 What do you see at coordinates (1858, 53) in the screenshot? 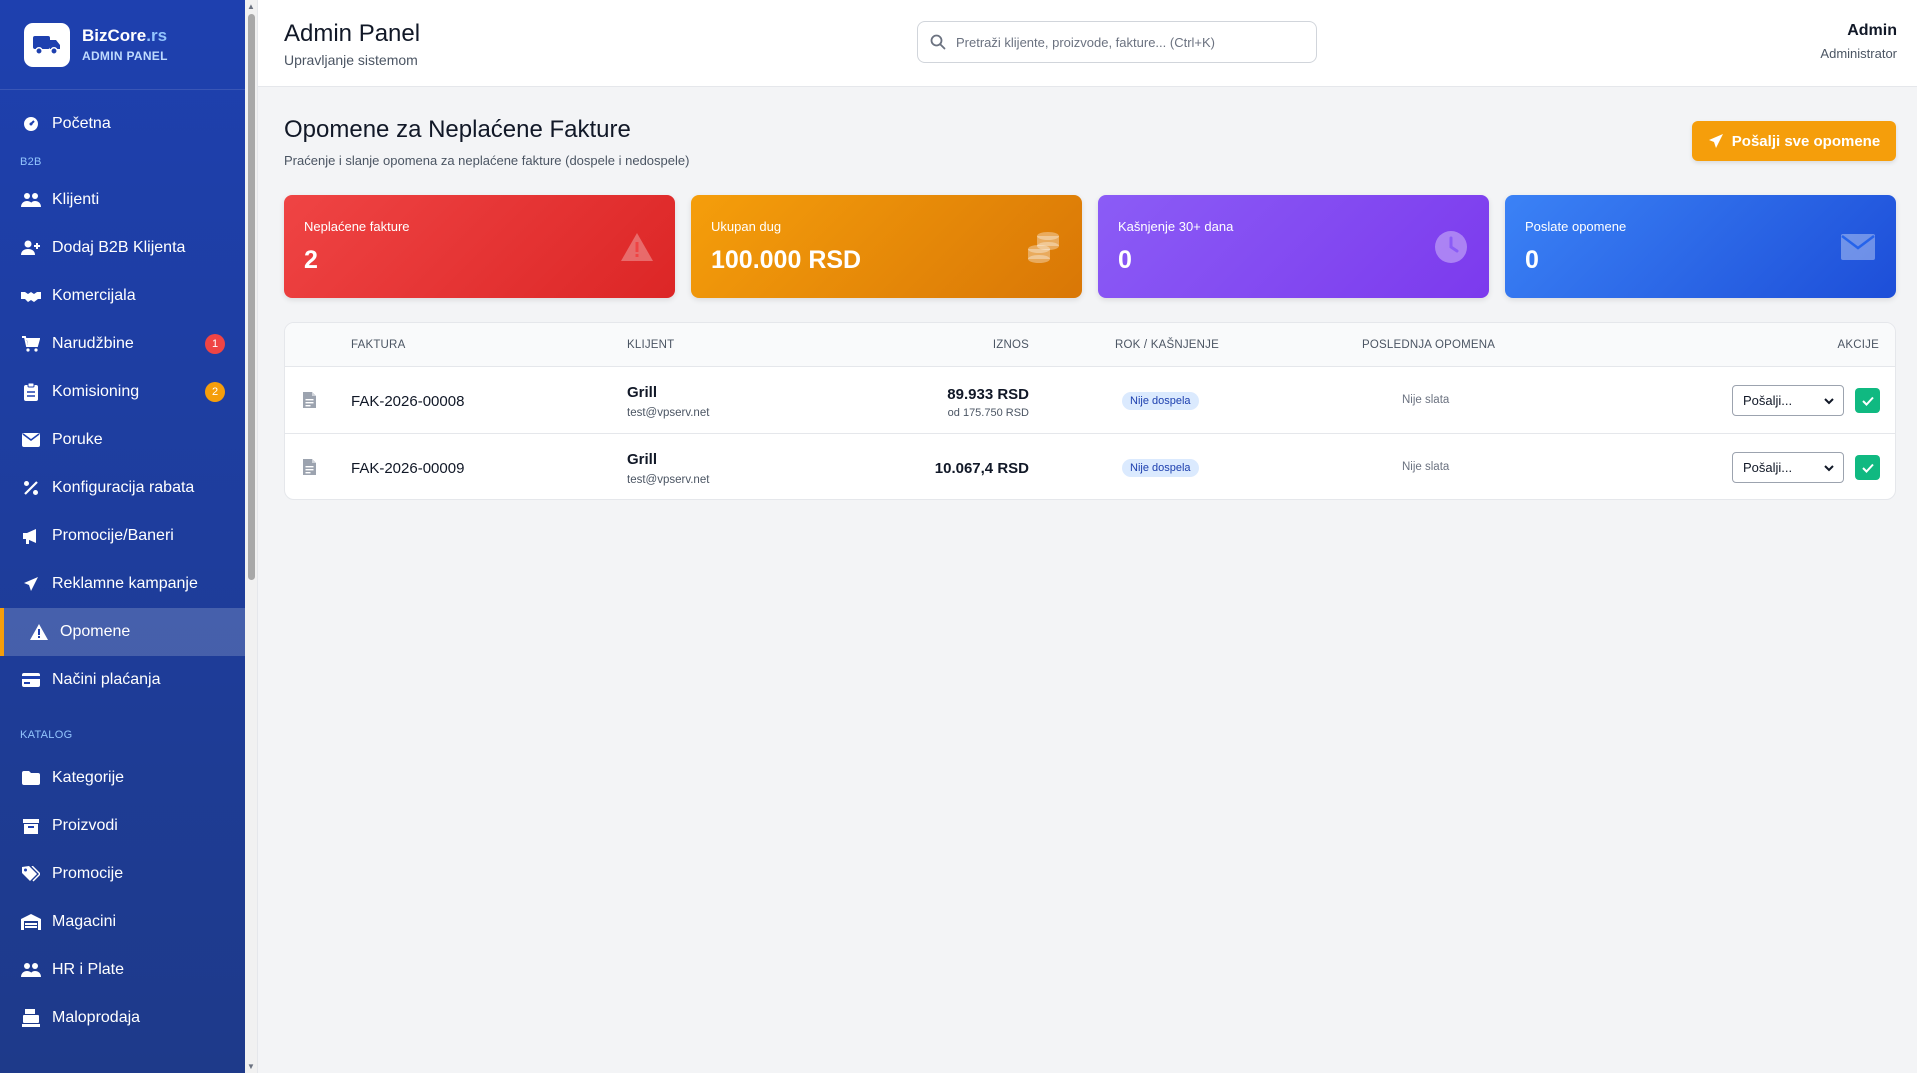
I see `user-role: Administrator` at bounding box center [1858, 53].